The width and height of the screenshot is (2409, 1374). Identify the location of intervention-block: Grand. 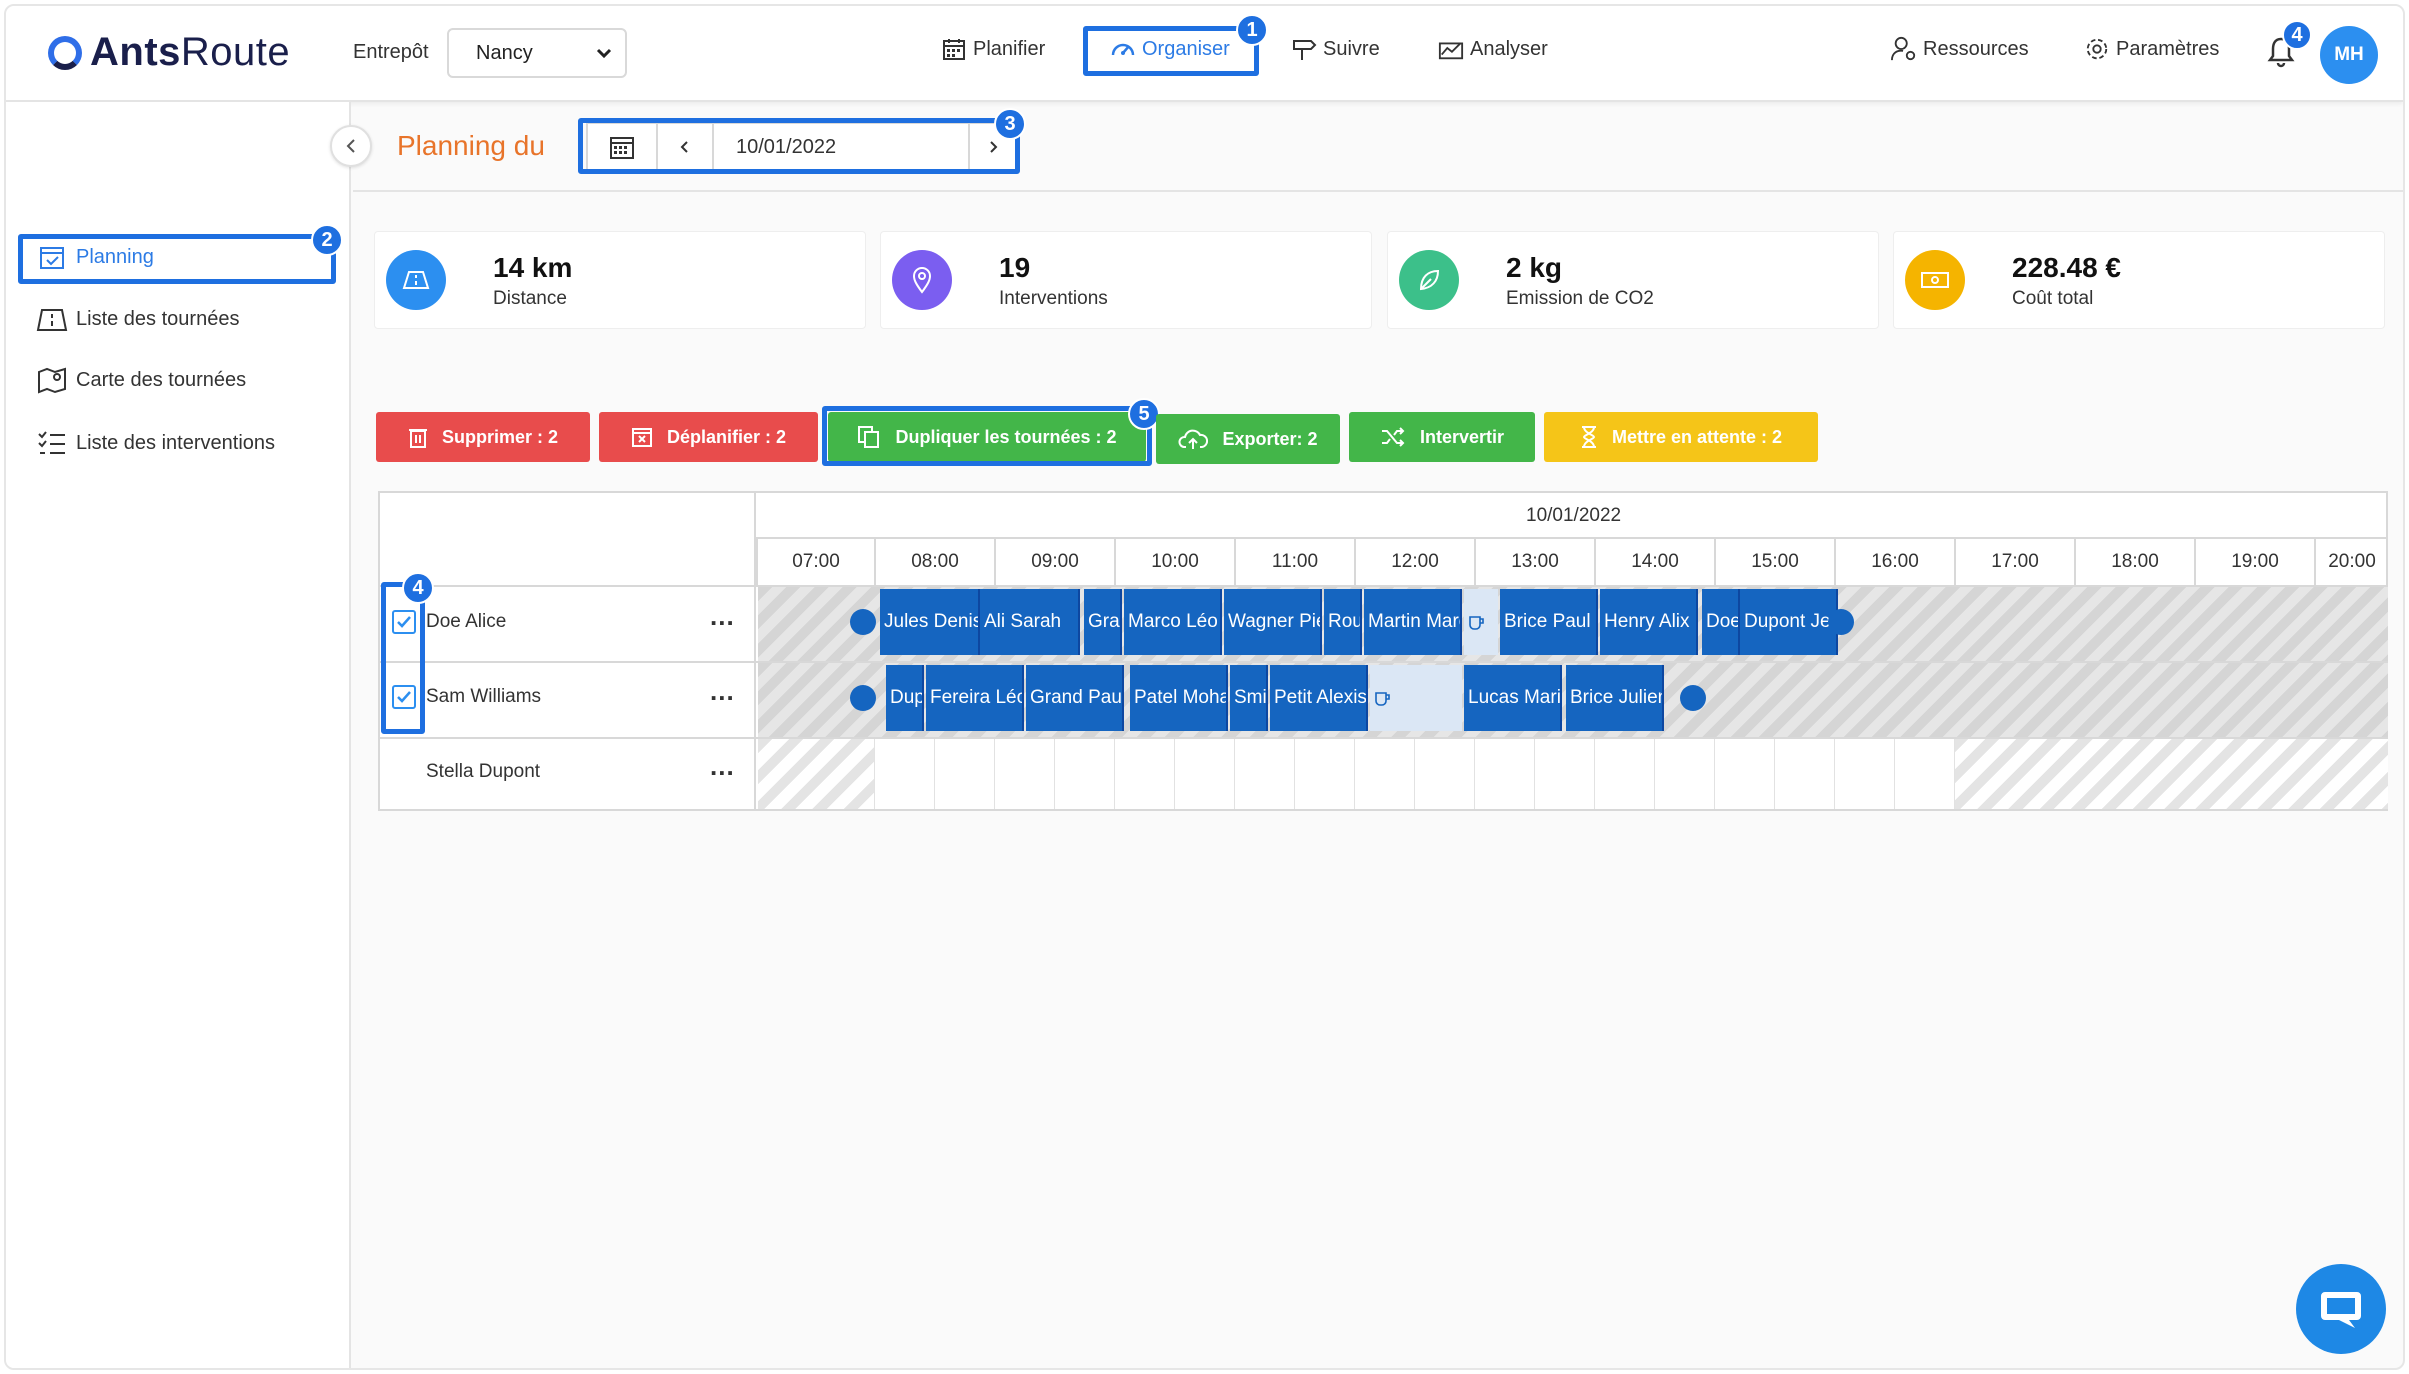
(1103, 622).